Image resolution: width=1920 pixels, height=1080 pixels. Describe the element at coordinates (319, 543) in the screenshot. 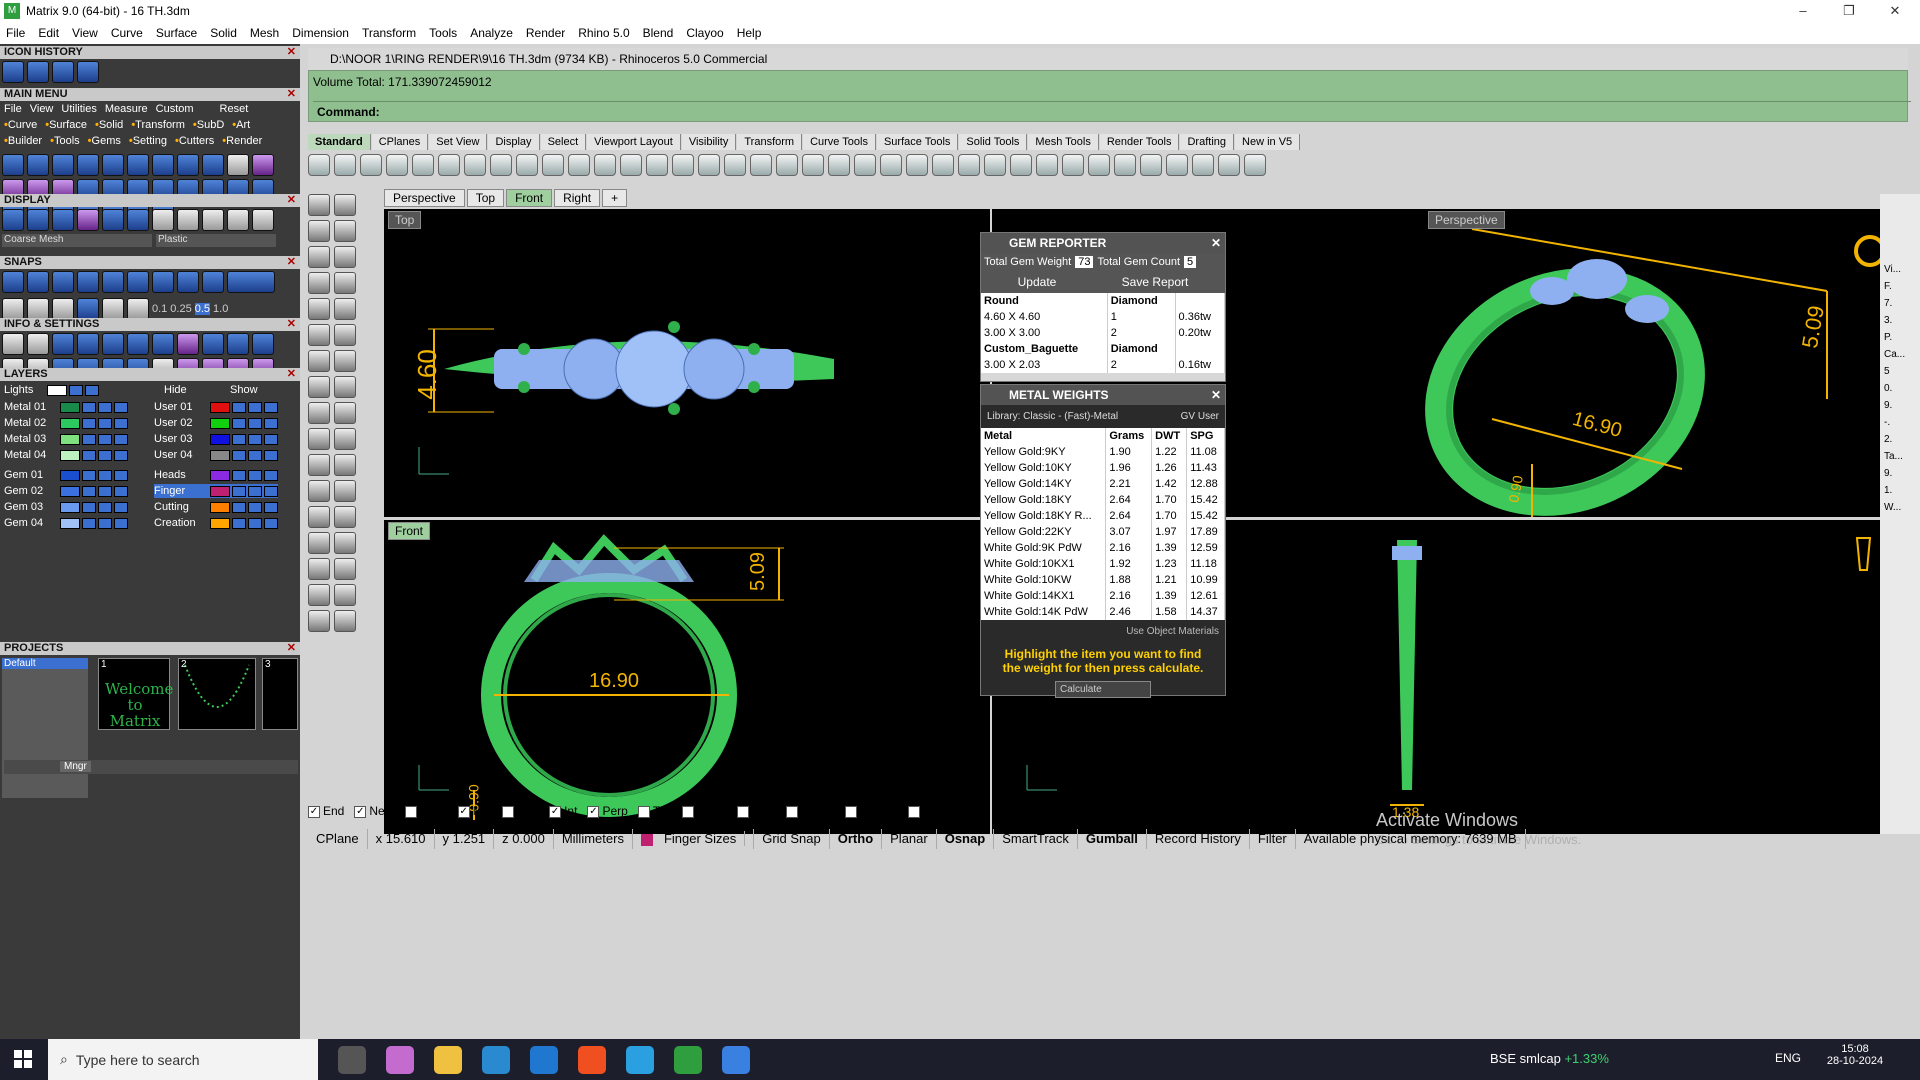

I see `solid-box-icon` at that location.